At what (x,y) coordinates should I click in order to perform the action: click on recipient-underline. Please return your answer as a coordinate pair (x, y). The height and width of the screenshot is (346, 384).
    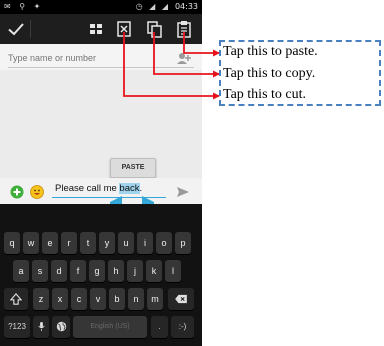
    Looking at the image, I should click on (101, 67).